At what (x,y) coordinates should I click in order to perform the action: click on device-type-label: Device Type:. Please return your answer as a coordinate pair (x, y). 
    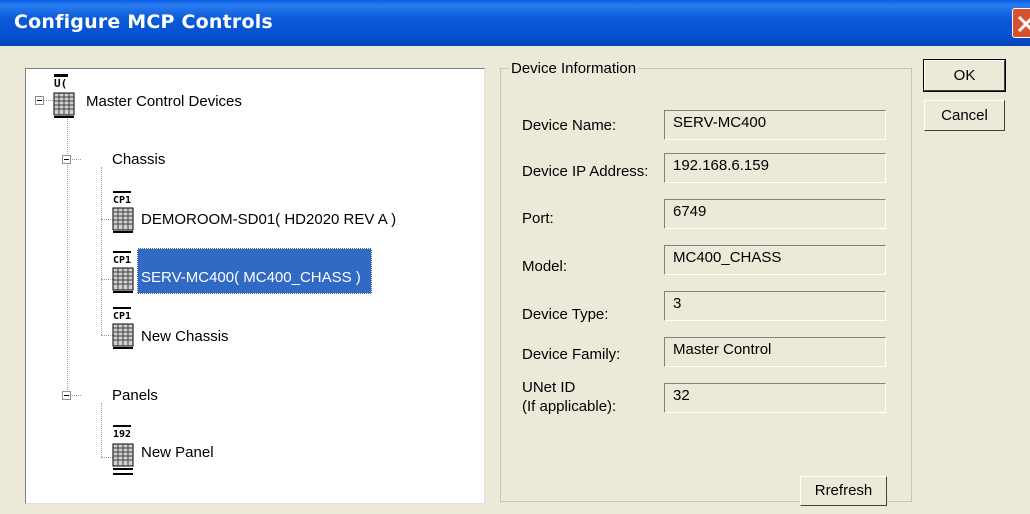
    Looking at the image, I should click on (565, 314).